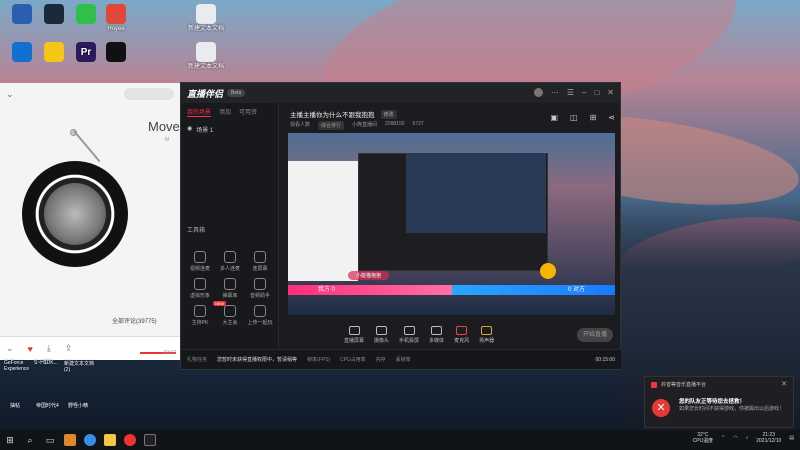 The width and height of the screenshot is (800, 450). I want to click on go-live-button: 开始直播, so click(595, 335).